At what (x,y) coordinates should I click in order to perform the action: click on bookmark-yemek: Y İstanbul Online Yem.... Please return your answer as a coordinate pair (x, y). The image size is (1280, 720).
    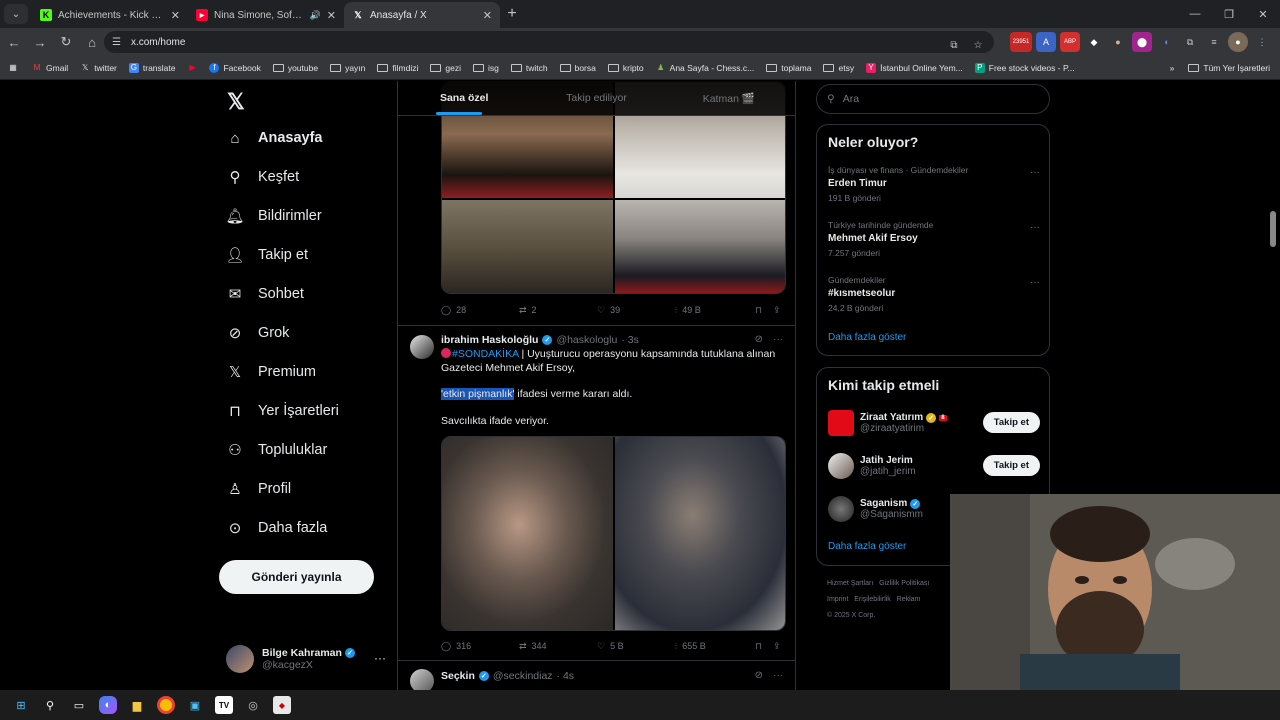
    Looking at the image, I should click on (914, 67).